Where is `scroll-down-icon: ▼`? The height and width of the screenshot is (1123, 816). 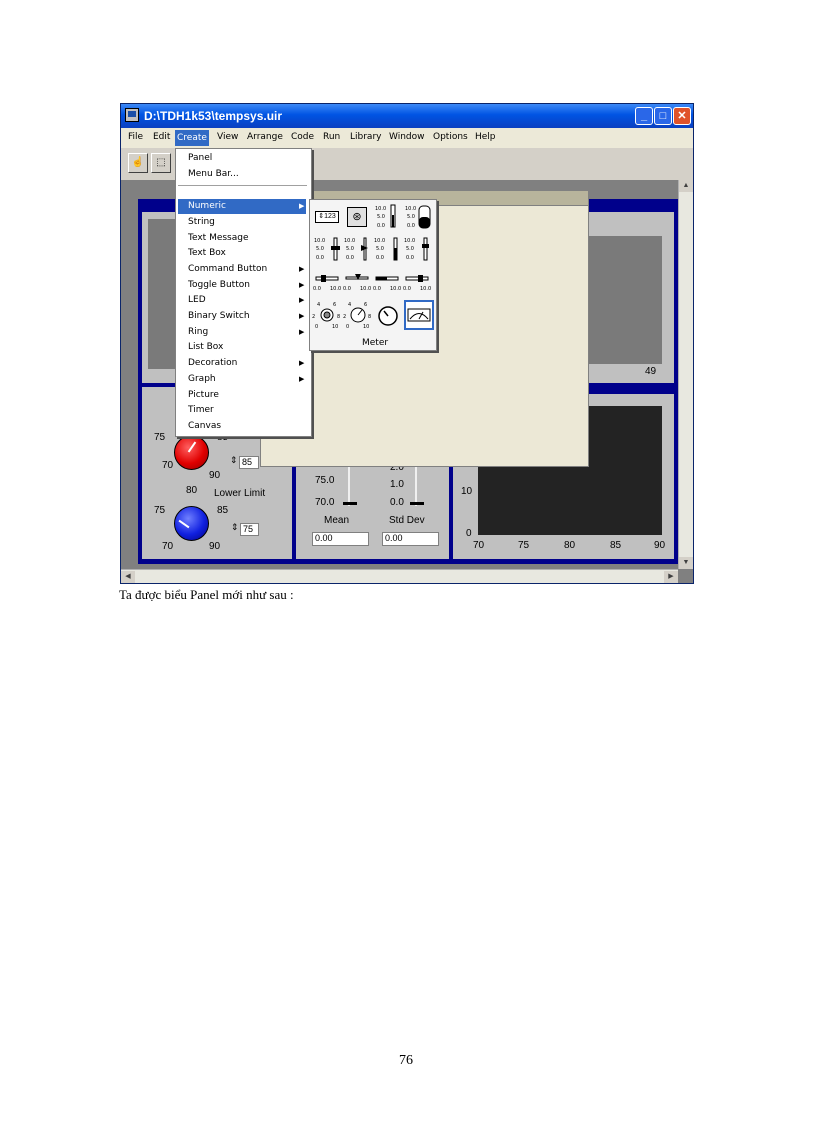
scroll-down-icon: ▼ is located at coordinates (686, 563).